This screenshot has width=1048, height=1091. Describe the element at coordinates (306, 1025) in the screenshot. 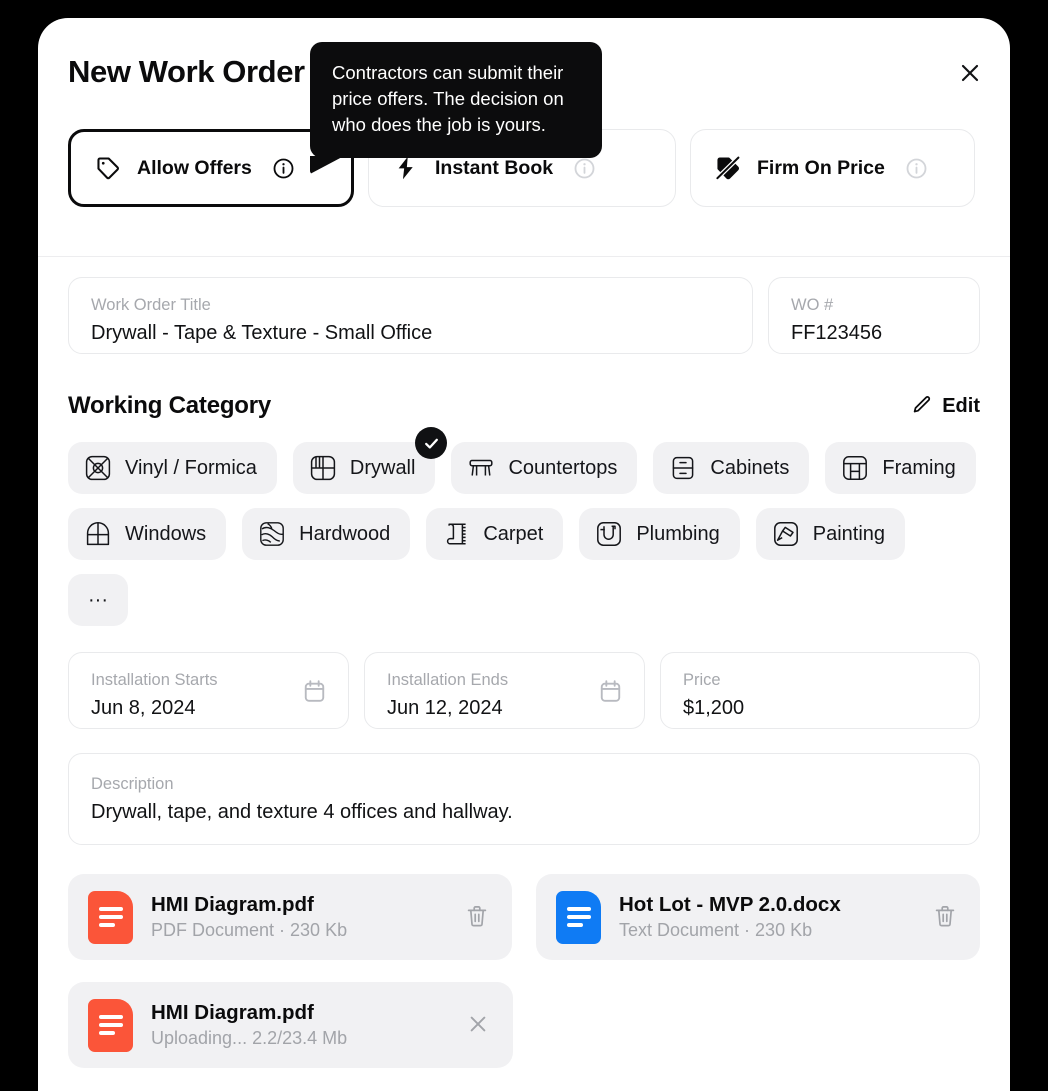

I see `attachment-meta: HMI Diagram.pdf Uploading... 2.2/23.4 Mb` at that location.